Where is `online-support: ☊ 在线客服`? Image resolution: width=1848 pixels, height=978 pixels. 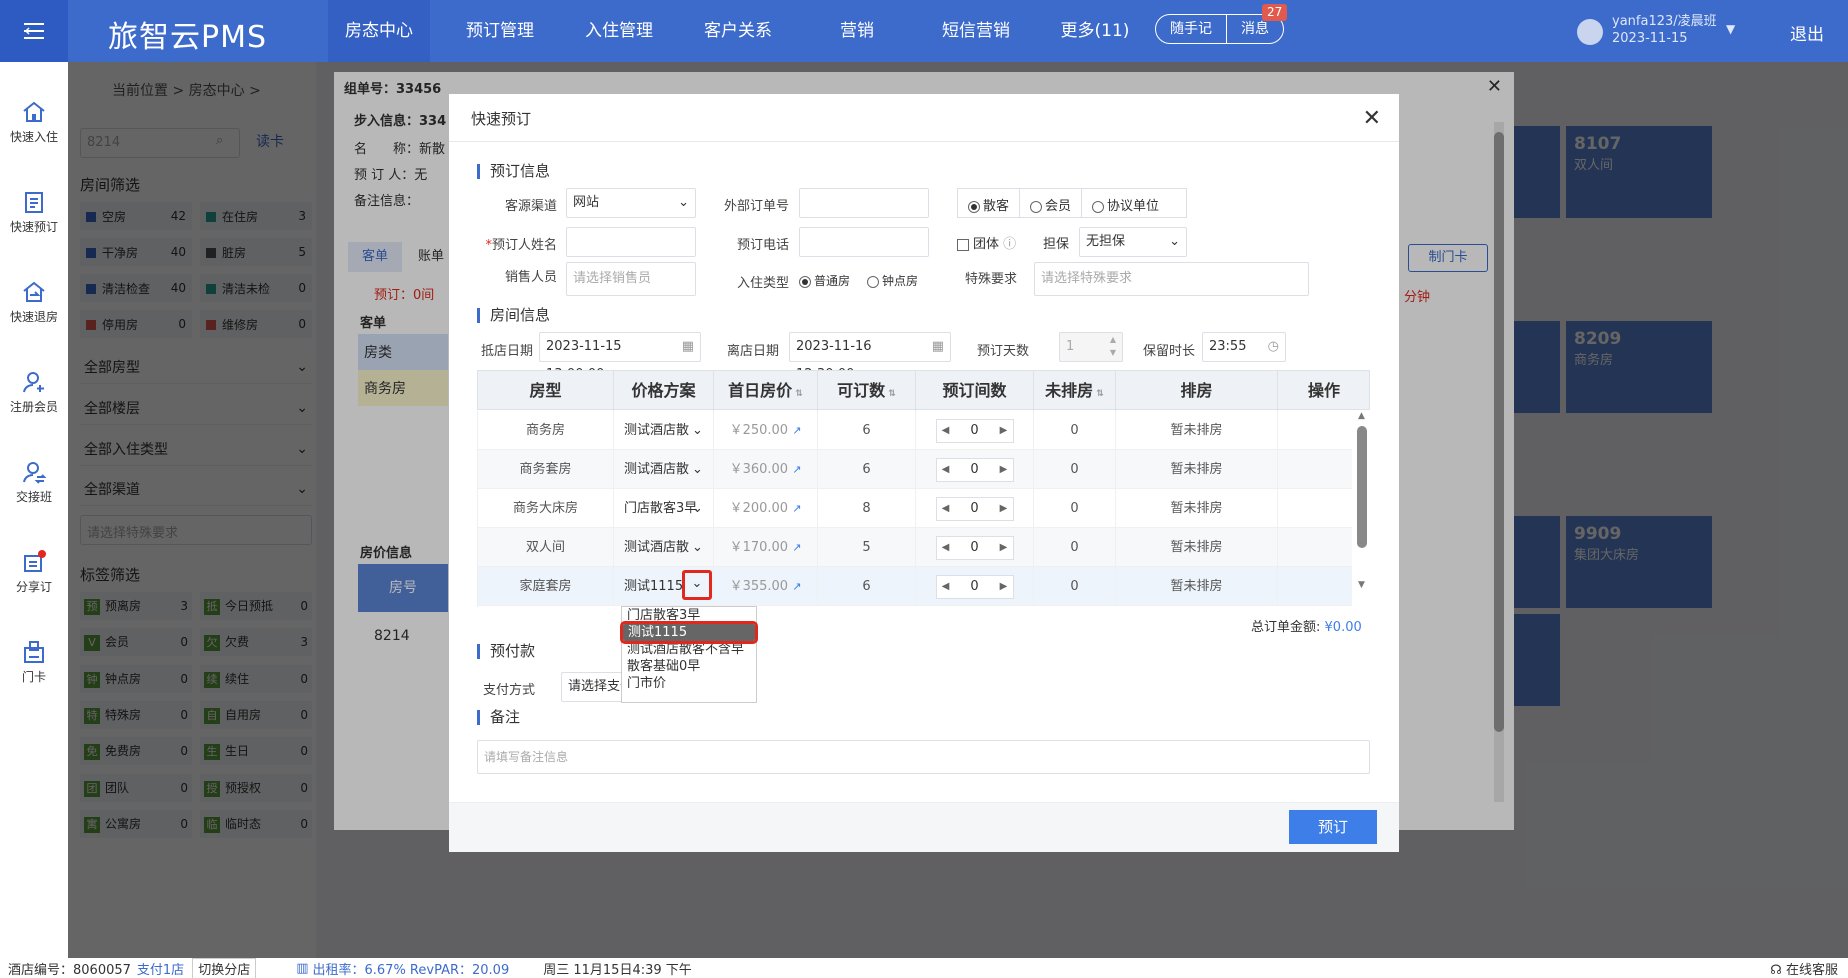
online-support: ☊ 在线客服 is located at coordinates (1804, 968).